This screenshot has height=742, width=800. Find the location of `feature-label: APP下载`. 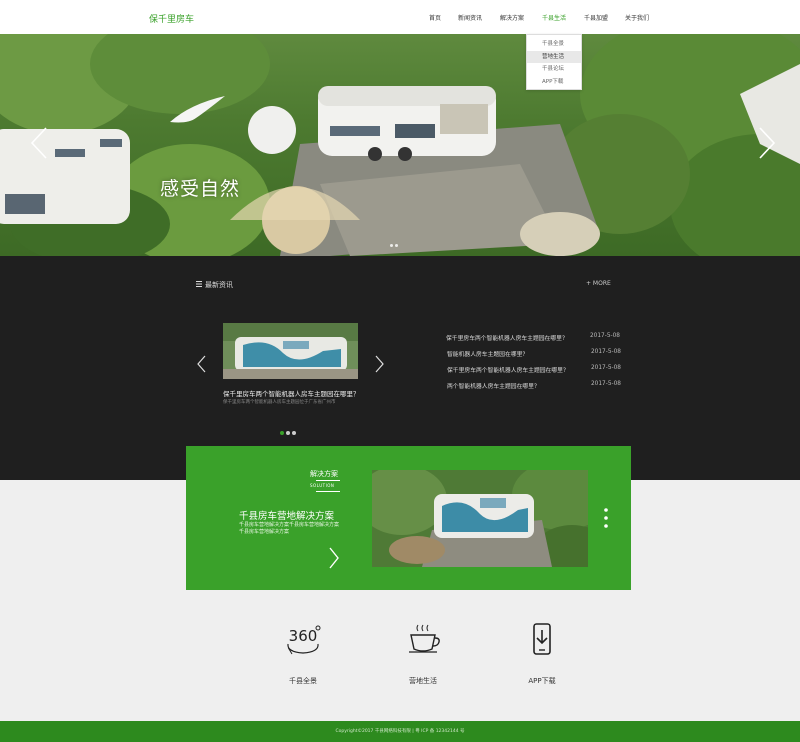

feature-label: APP下载 is located at coordinates (542, 681).